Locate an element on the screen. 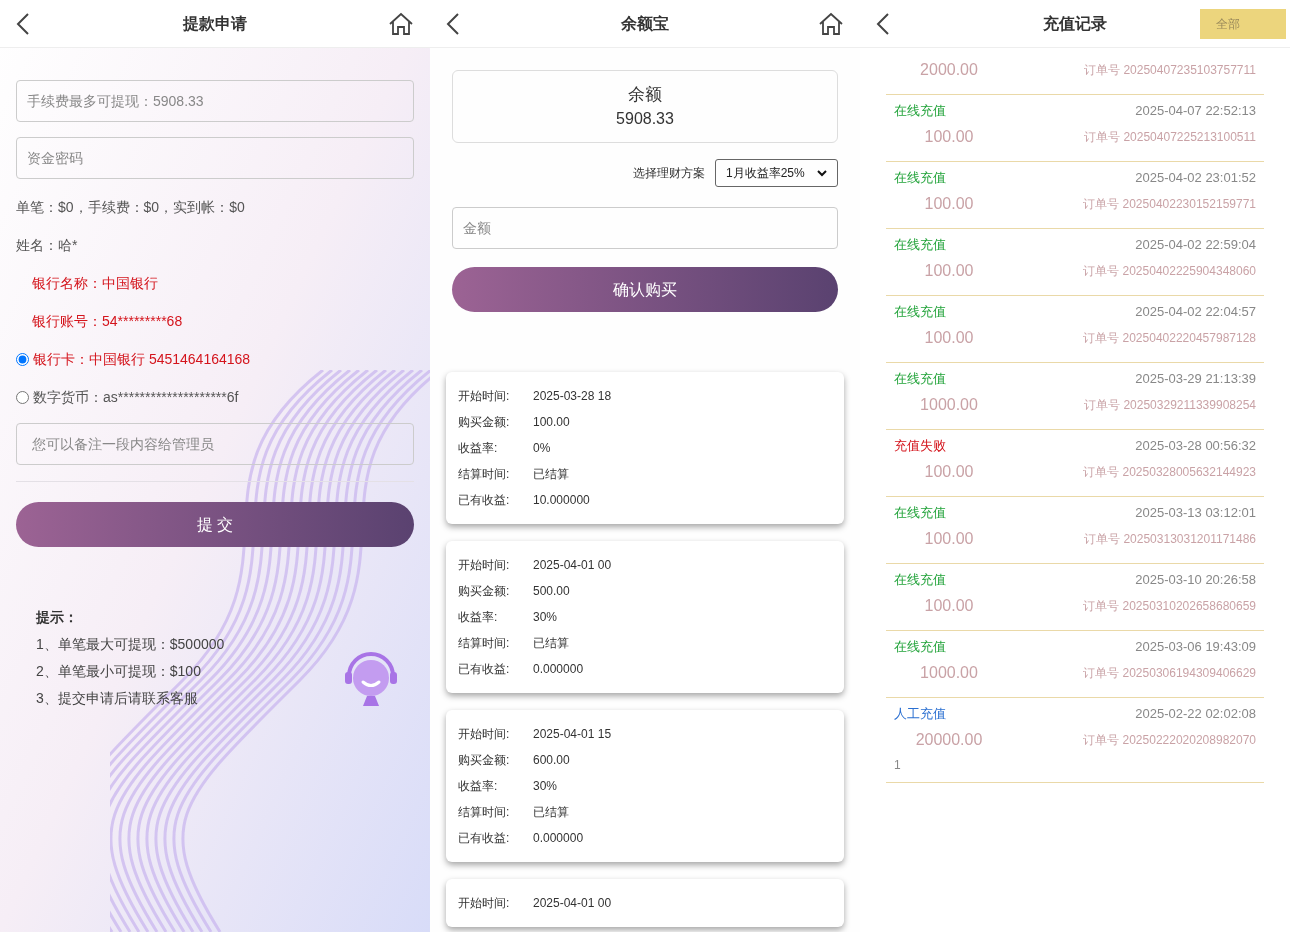 The height and width of the screenshot is (932, 1290). record-time: 2025-03-13 03:12:01 is located at coordinates (1195, 513).